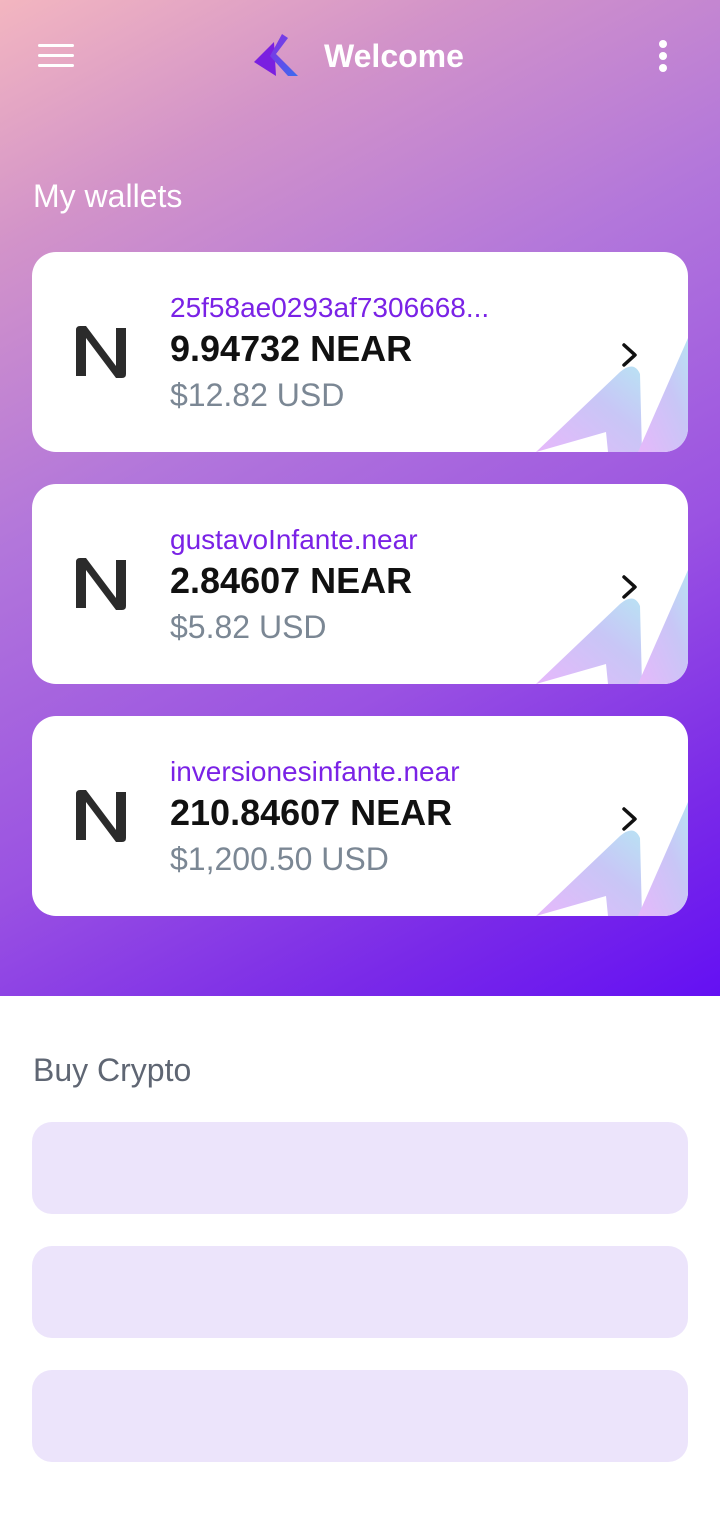  Describe the element at coordinates (56, 56) in the screenshot. I see `hamburger-menu-icon` at that location.